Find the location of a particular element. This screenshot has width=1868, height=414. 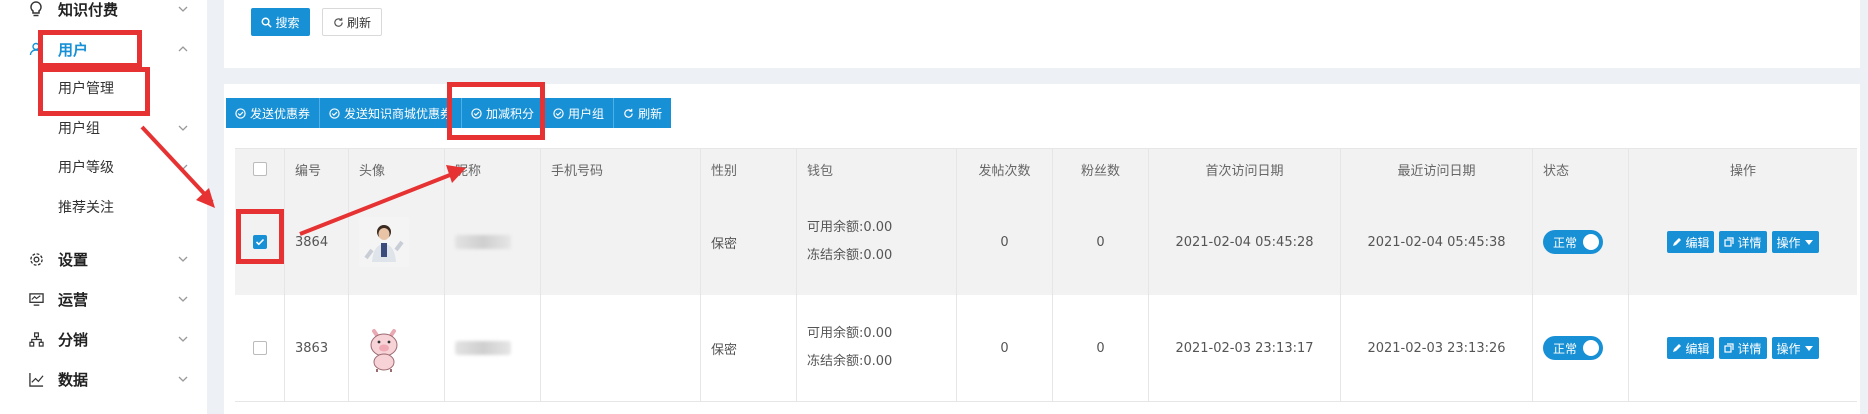

column-header: 头像 is located at coordinates (397, 169).